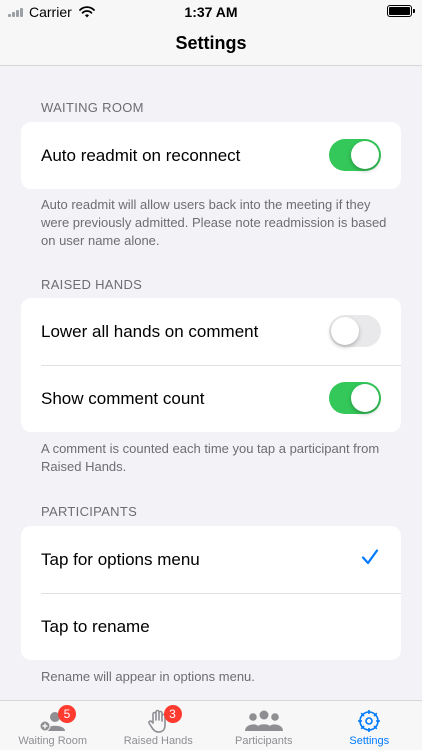  What do you see at coordinates (263, 720) in the screenshot?
I see `group-icon` at bounding box center [263, 720].